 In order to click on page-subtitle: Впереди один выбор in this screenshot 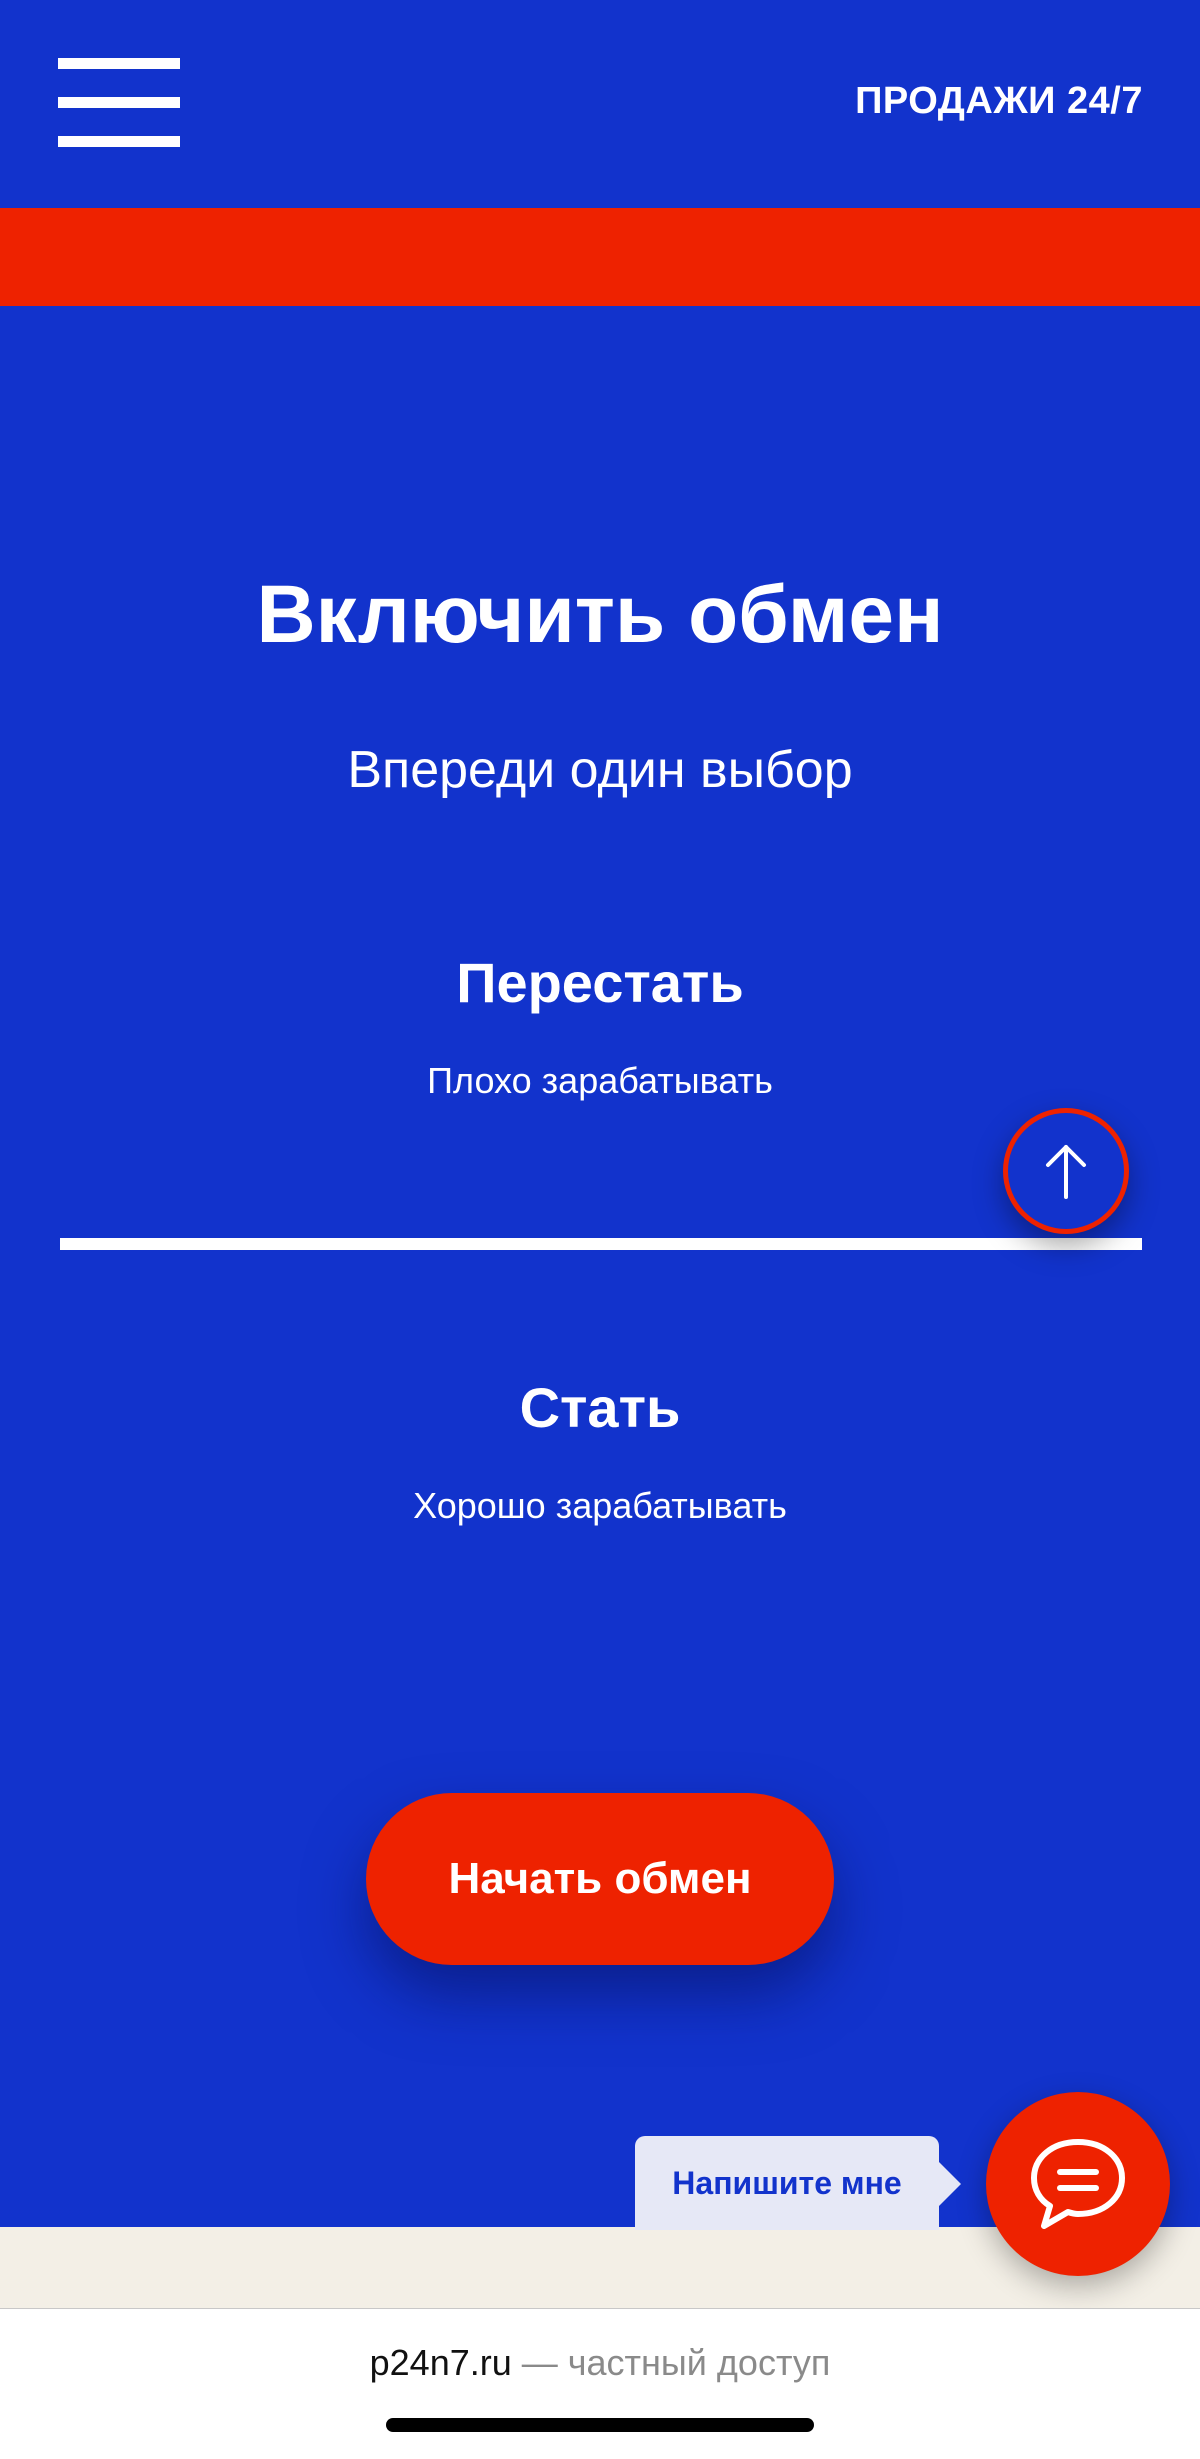, I will do `click(600, 770)`.